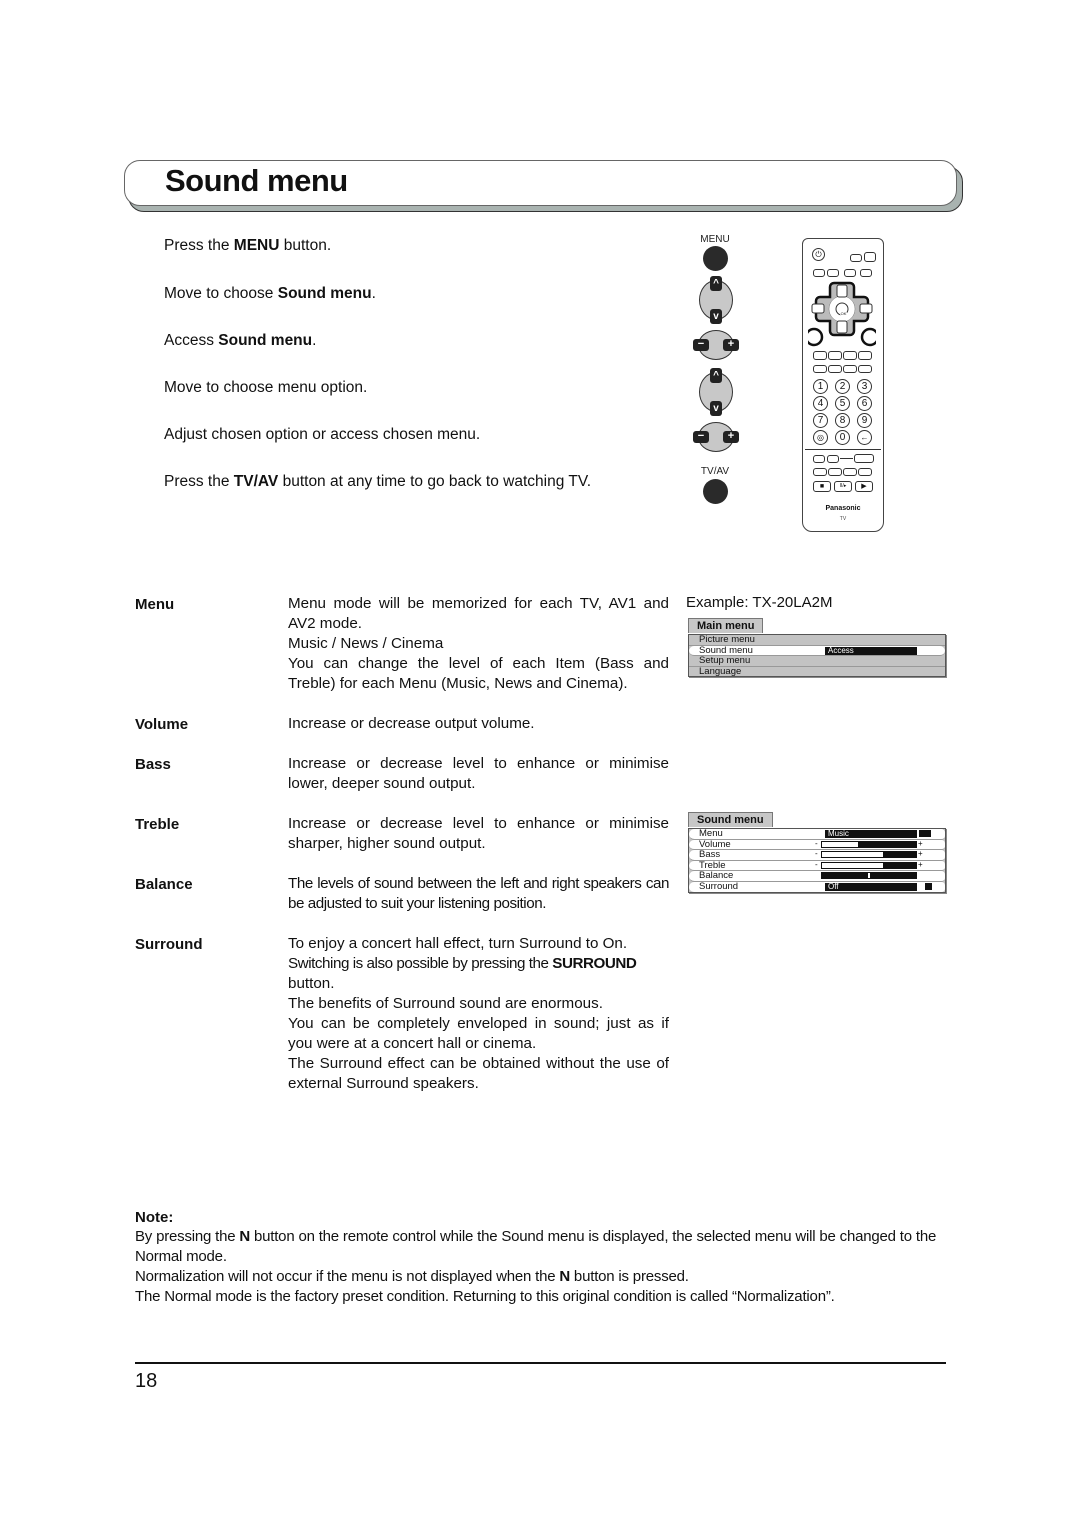 This screenshot has height=1528, width=1080. Describe the element at coordinates (817, 671) in the screenshot. I see `main-menu-item: Language` at that location.